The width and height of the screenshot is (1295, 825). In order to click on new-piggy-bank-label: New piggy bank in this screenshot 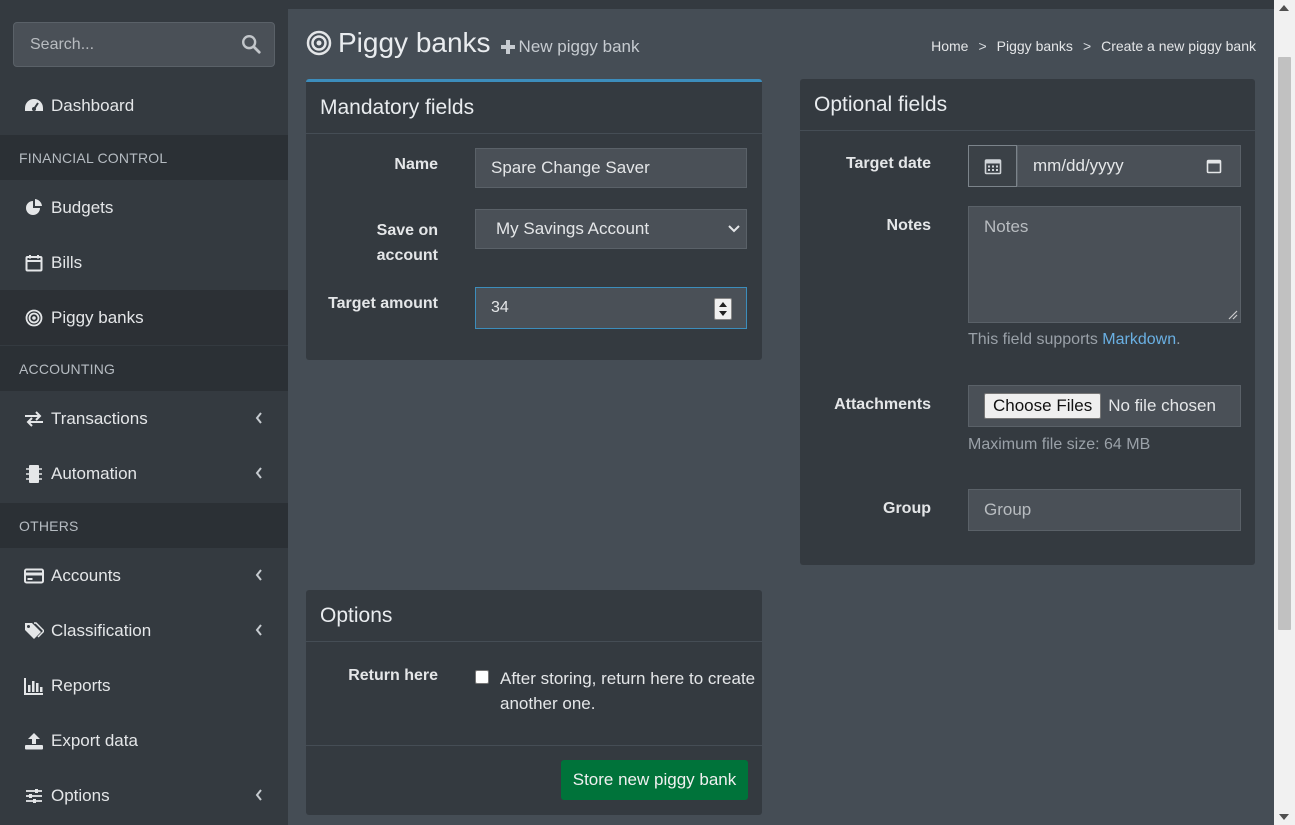, I will do `click(579, 46)`.